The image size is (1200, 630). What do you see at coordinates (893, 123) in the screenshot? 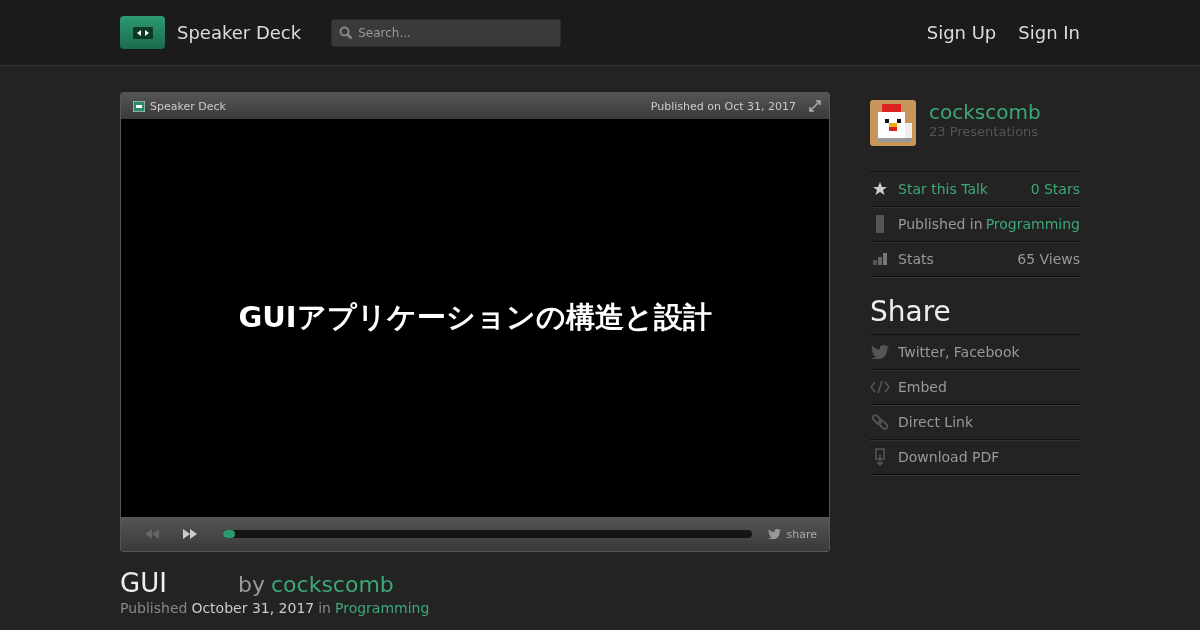
I see `chicken-avatar-icon` at bounding box center [893, 123].